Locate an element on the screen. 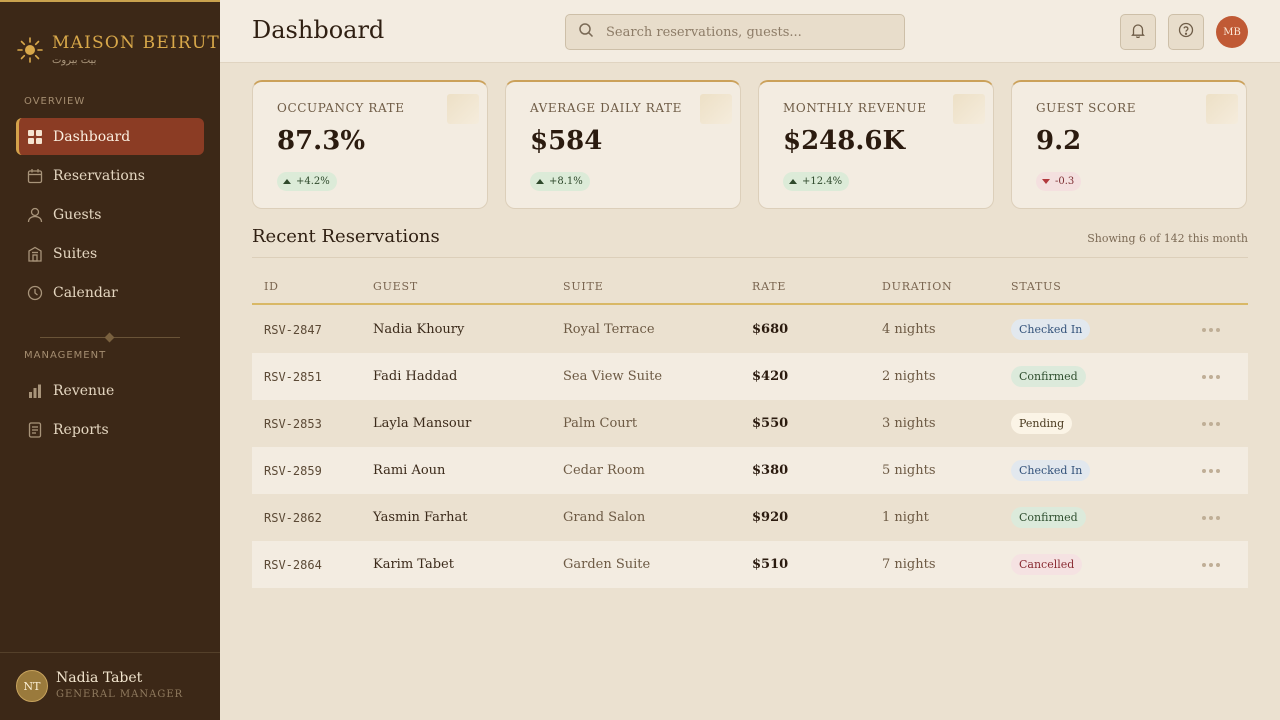 This screenshot has width=1280, height=720. kpi-card-revenue: MONTHLY REVENUE $248.6K +12.4% is located at coordinates (876, 144).